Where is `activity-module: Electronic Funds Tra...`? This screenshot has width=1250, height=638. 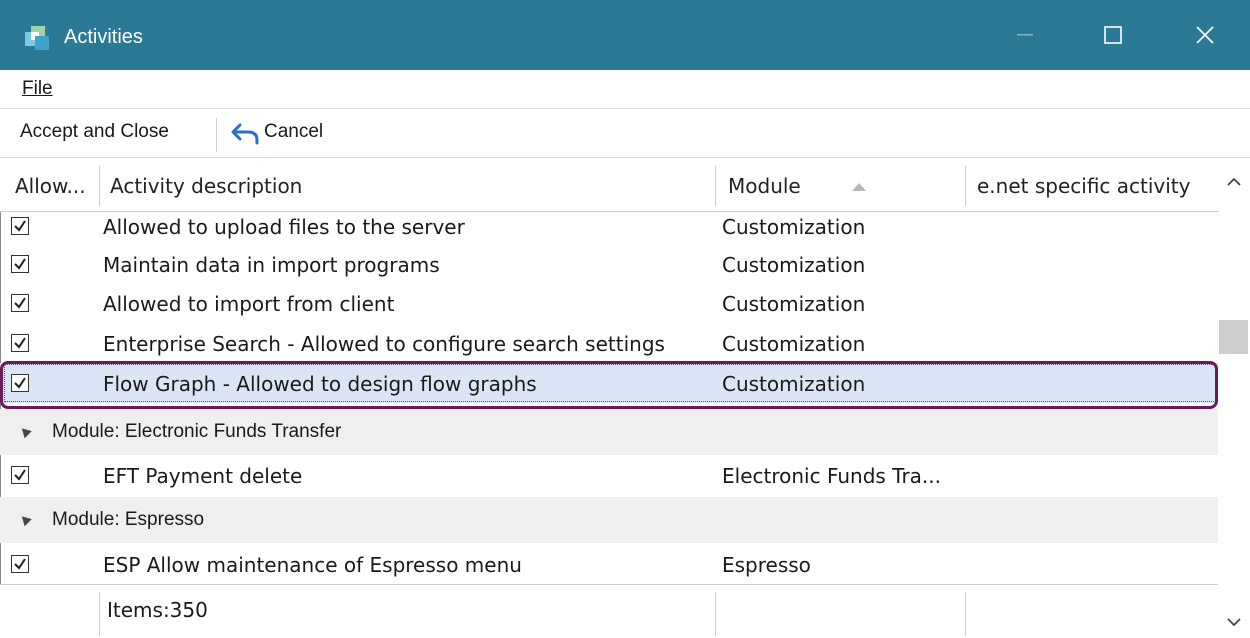 activity-module: Electronic Funds Tra... is located at coordinates (832, 476).